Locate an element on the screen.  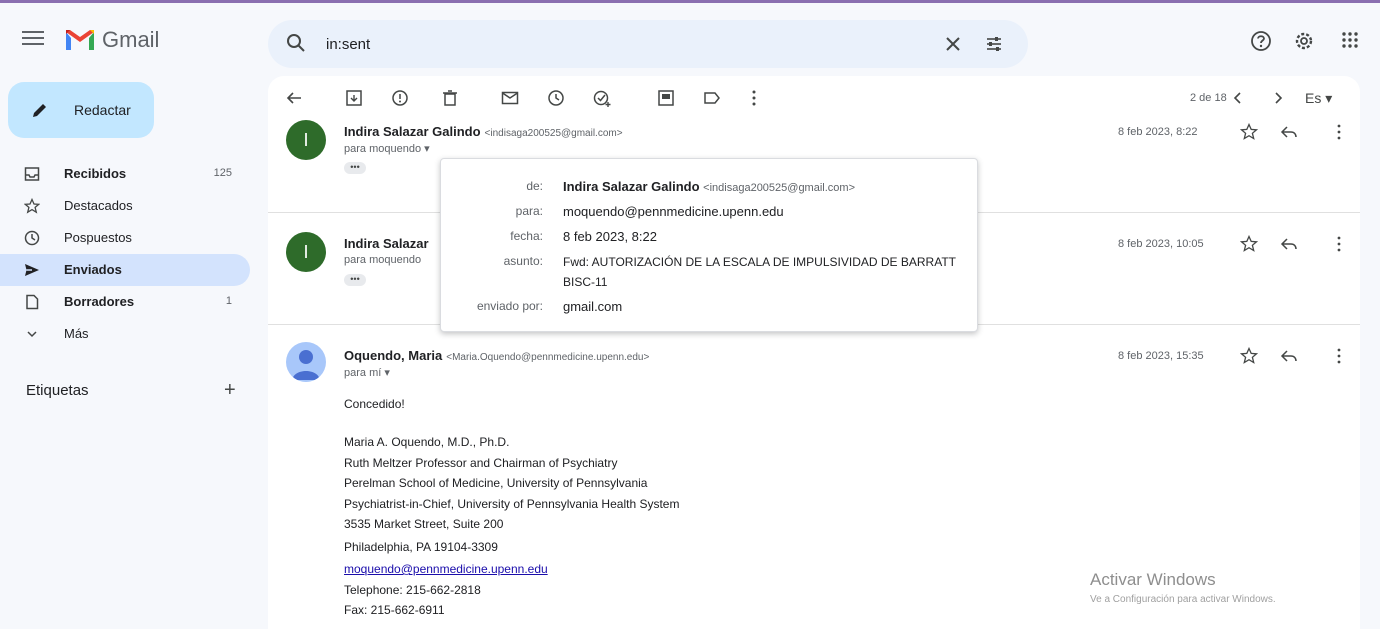
message-date: 8 feb 2023, 8:22 is located at coordinates (1158, 132).